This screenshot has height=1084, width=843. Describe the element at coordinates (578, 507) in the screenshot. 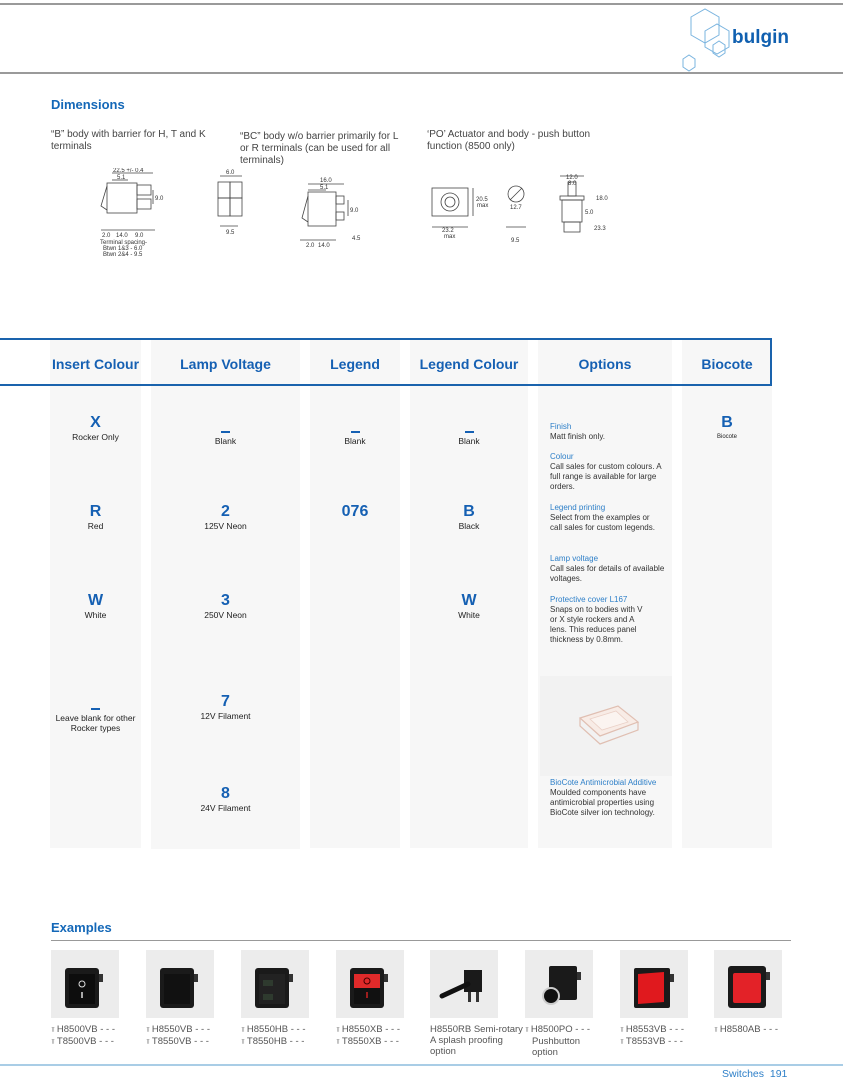

I see `option-title: Legend printing` at that location.